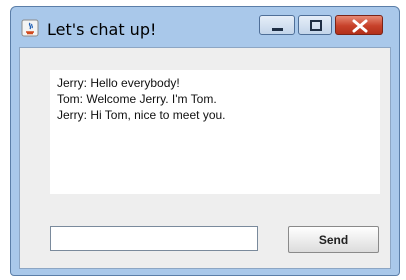 Image resolution: width=406 pixels, height=280 pixels. I want to click on close-button, so click(359, 25).